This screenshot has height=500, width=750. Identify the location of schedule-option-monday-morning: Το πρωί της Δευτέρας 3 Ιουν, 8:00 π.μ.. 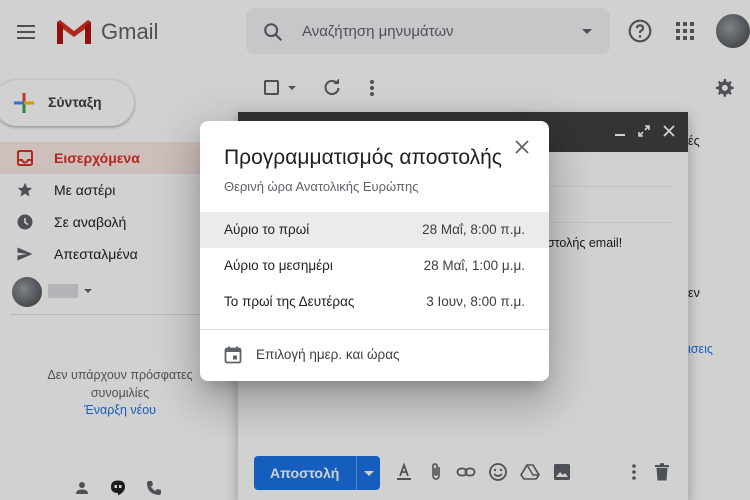
(374, 302).